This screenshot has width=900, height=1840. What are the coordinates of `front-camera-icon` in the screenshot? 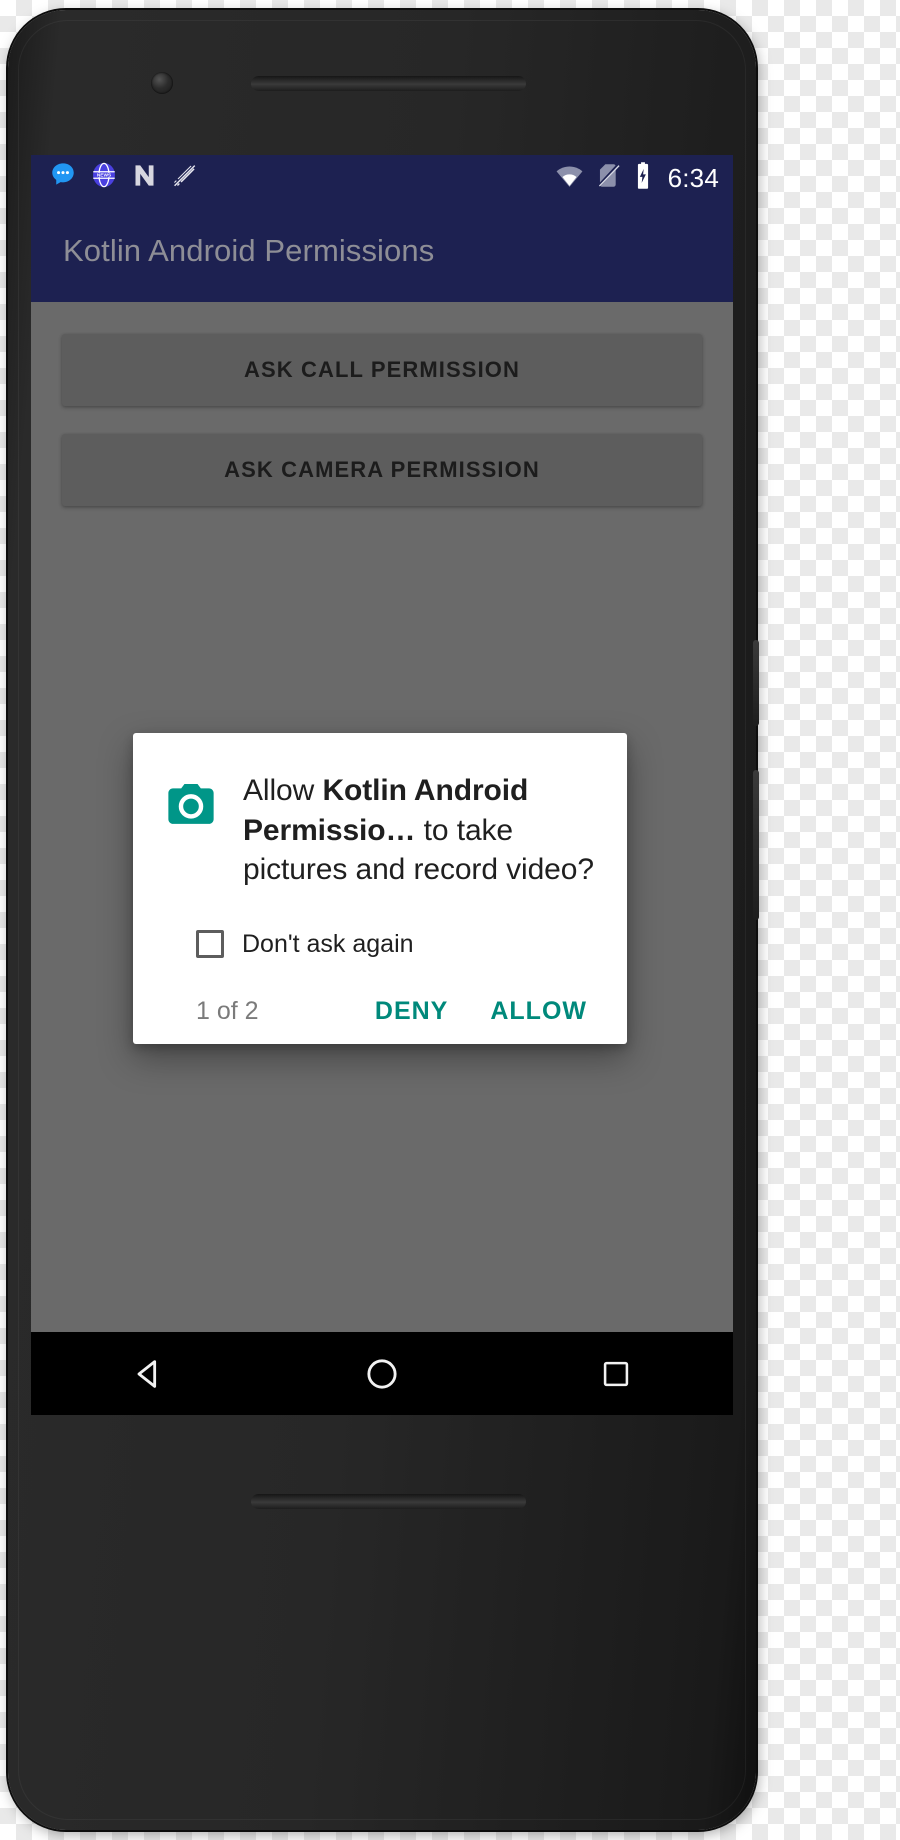 It's located at (162, 83).